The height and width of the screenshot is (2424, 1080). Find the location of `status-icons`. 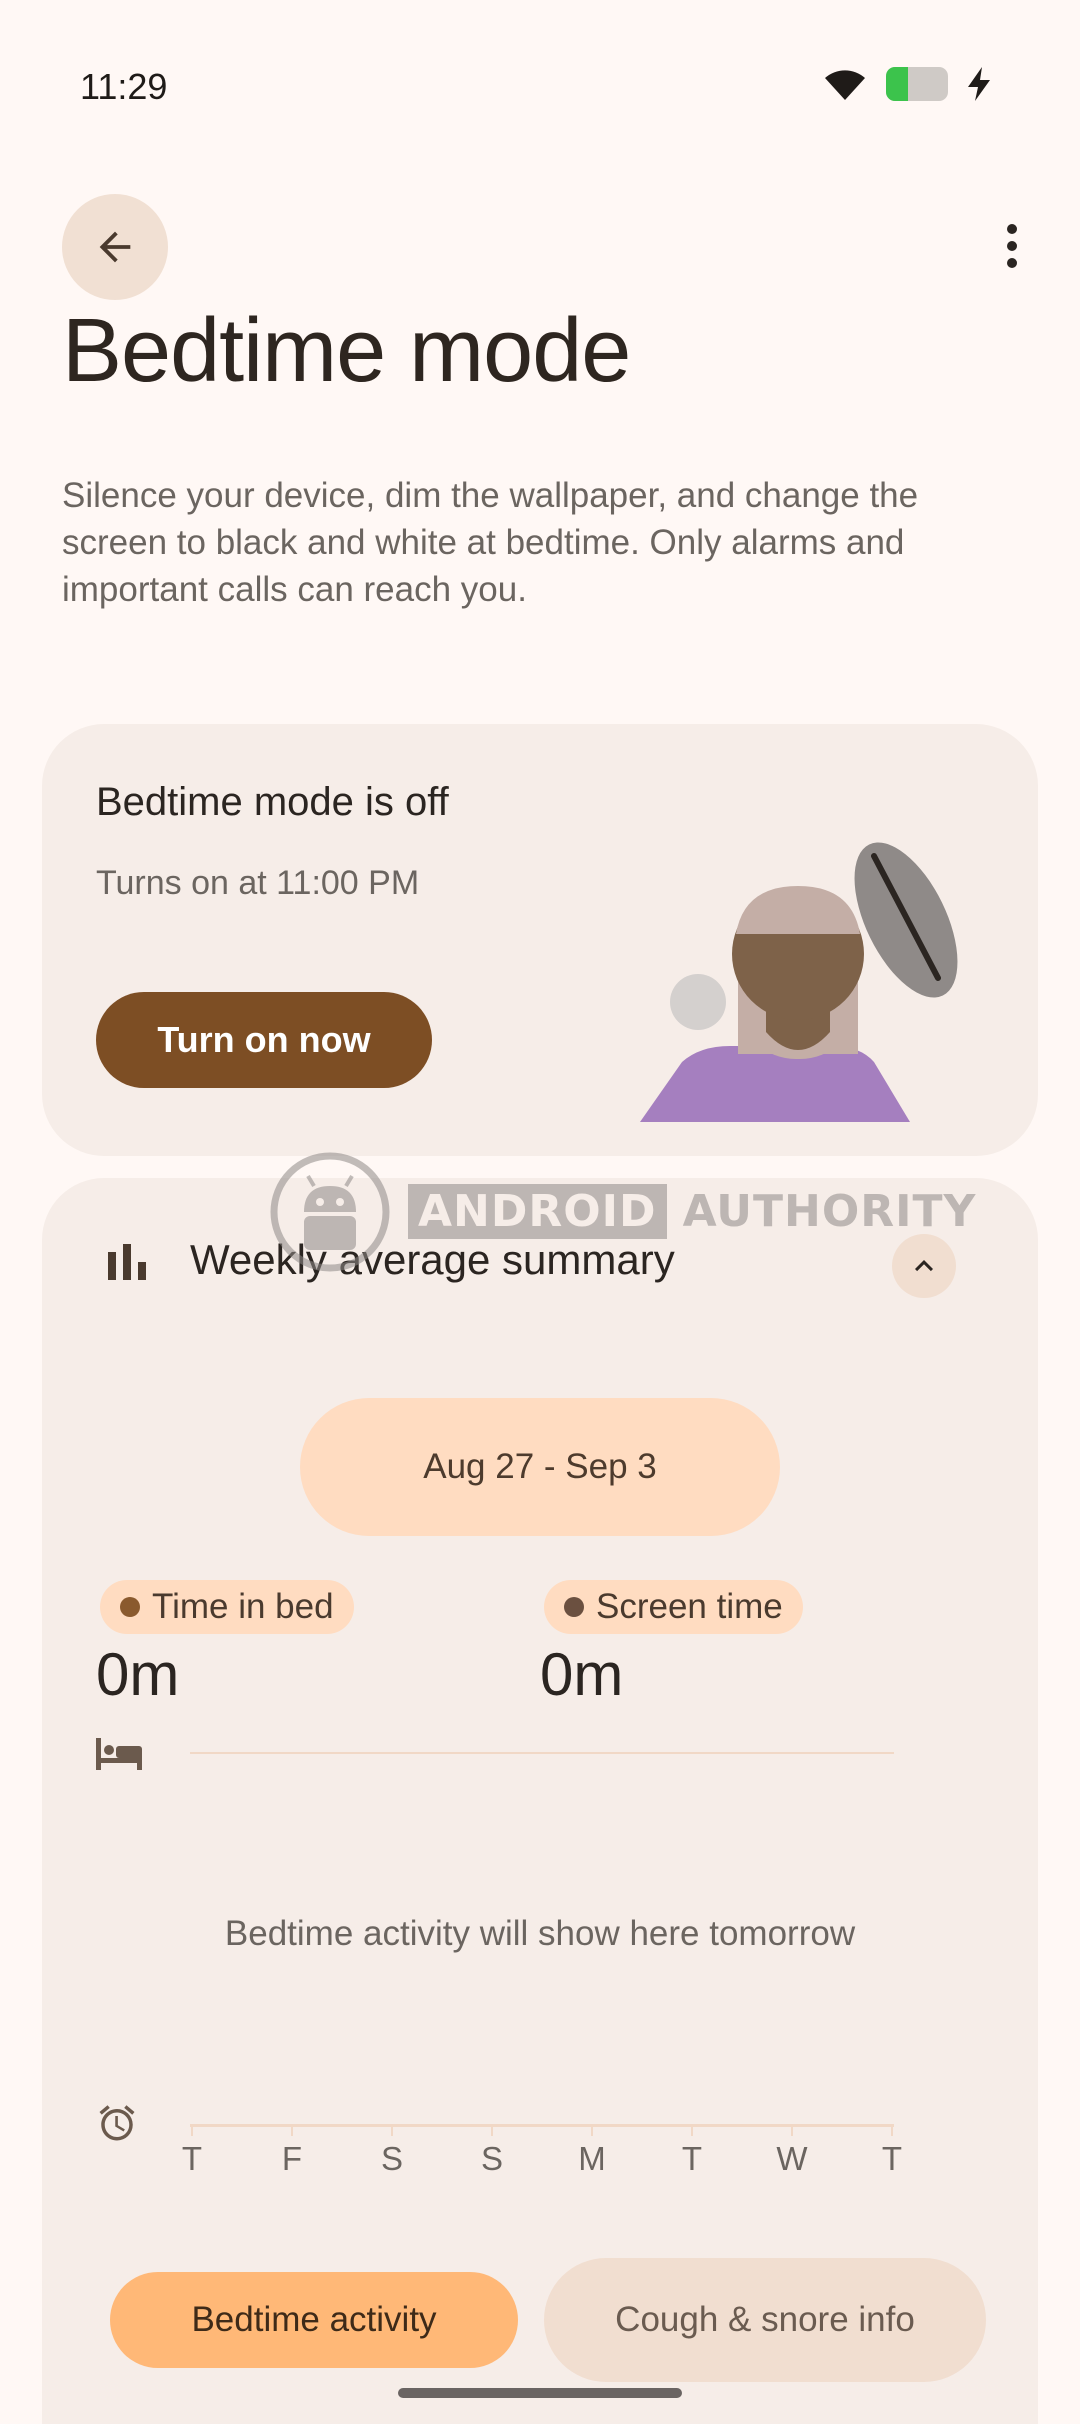

status-icons is located at coordinates (907, 84).